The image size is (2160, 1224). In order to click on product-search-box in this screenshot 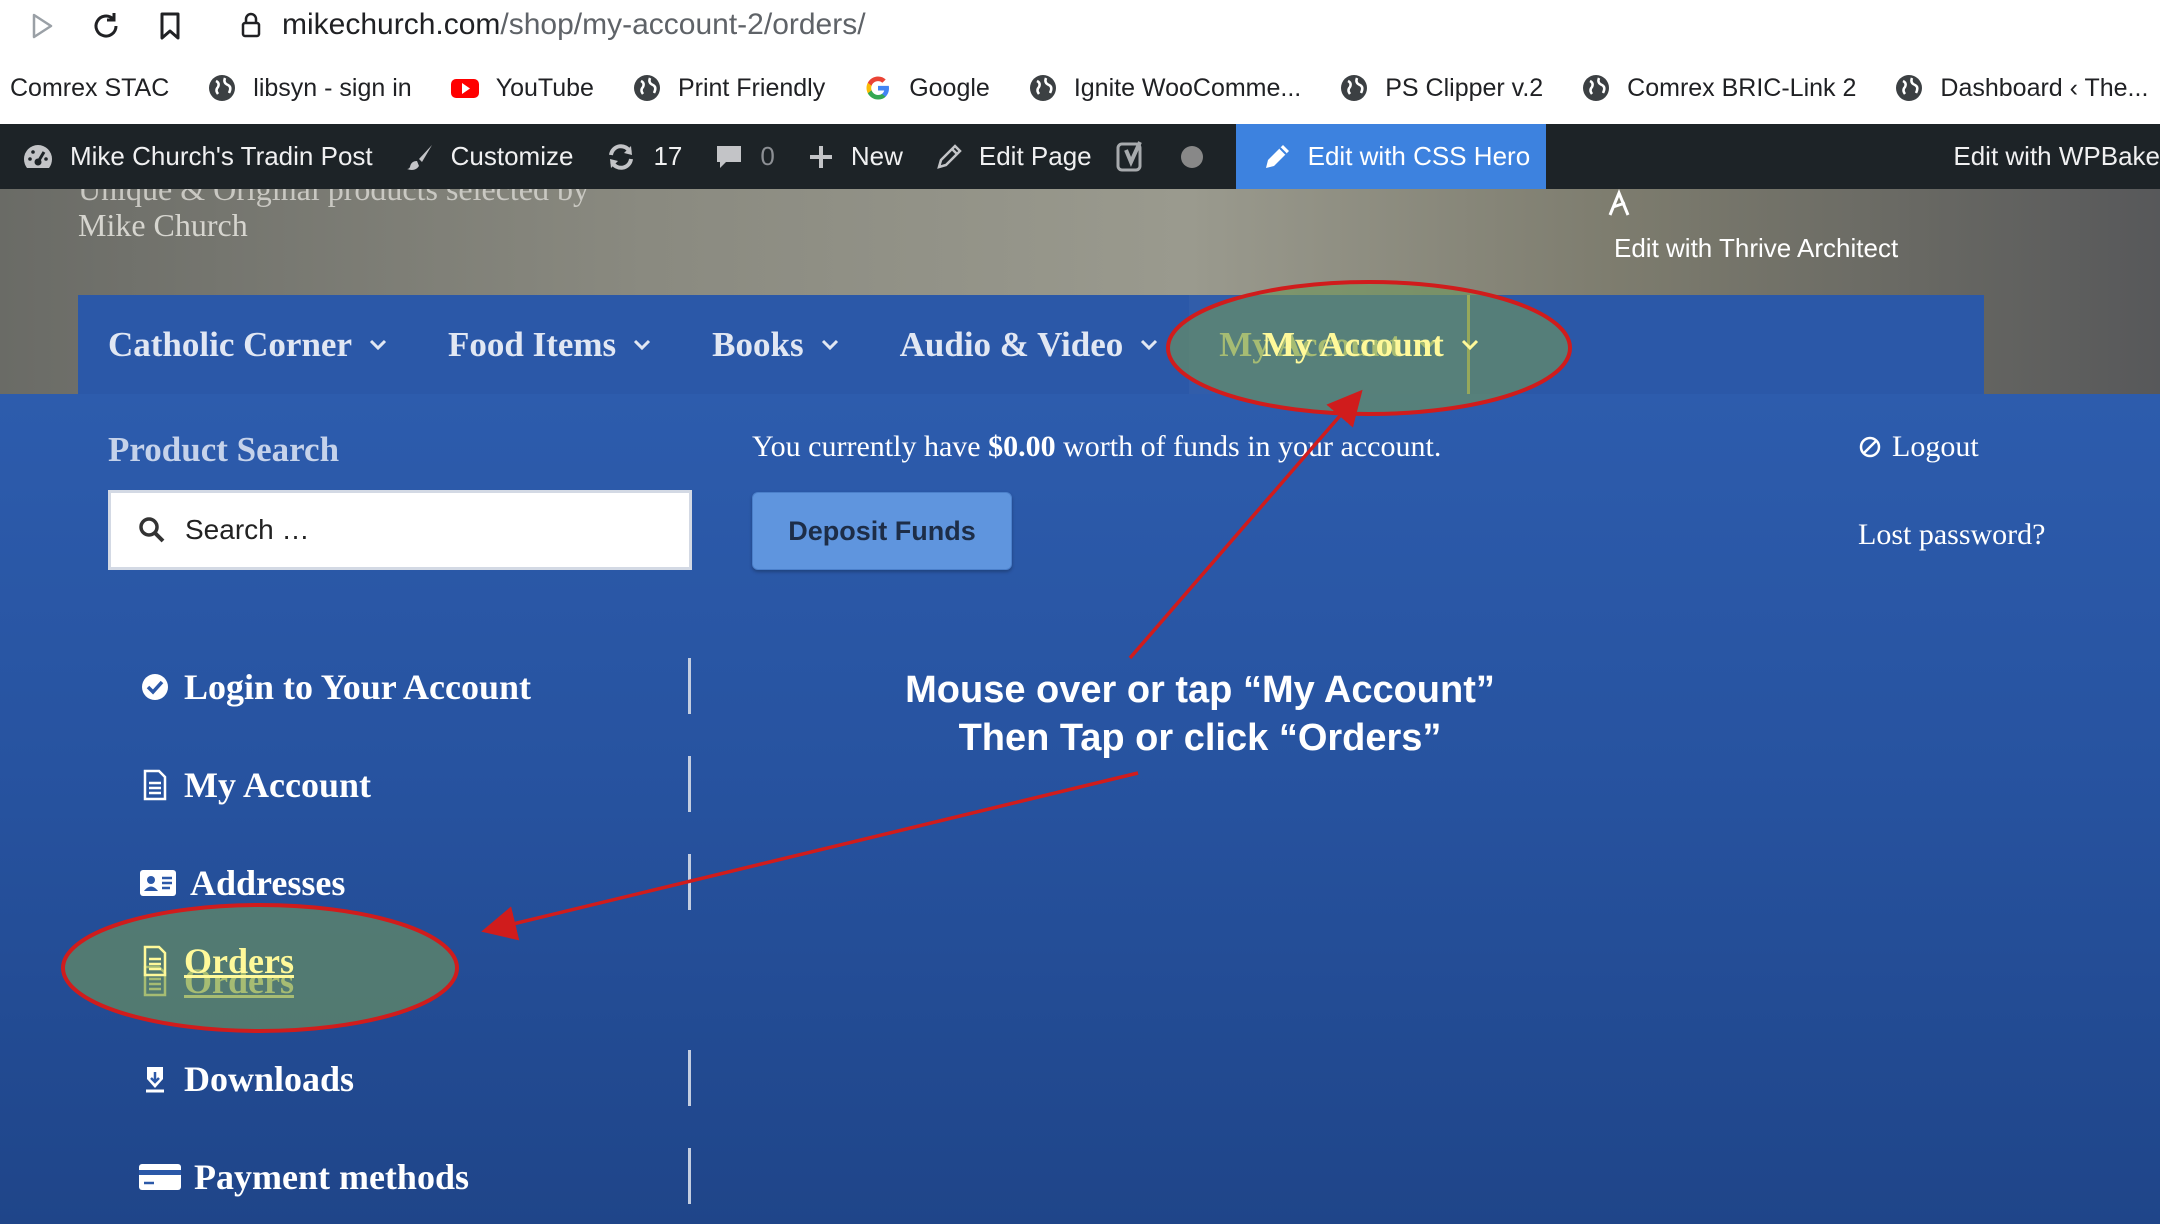, I will do `click(400, 530)`.